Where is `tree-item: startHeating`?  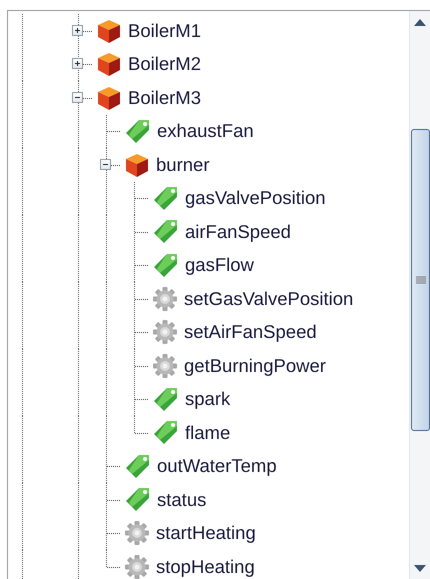 tree-item: startHeating is located at coordinates (206, 533).